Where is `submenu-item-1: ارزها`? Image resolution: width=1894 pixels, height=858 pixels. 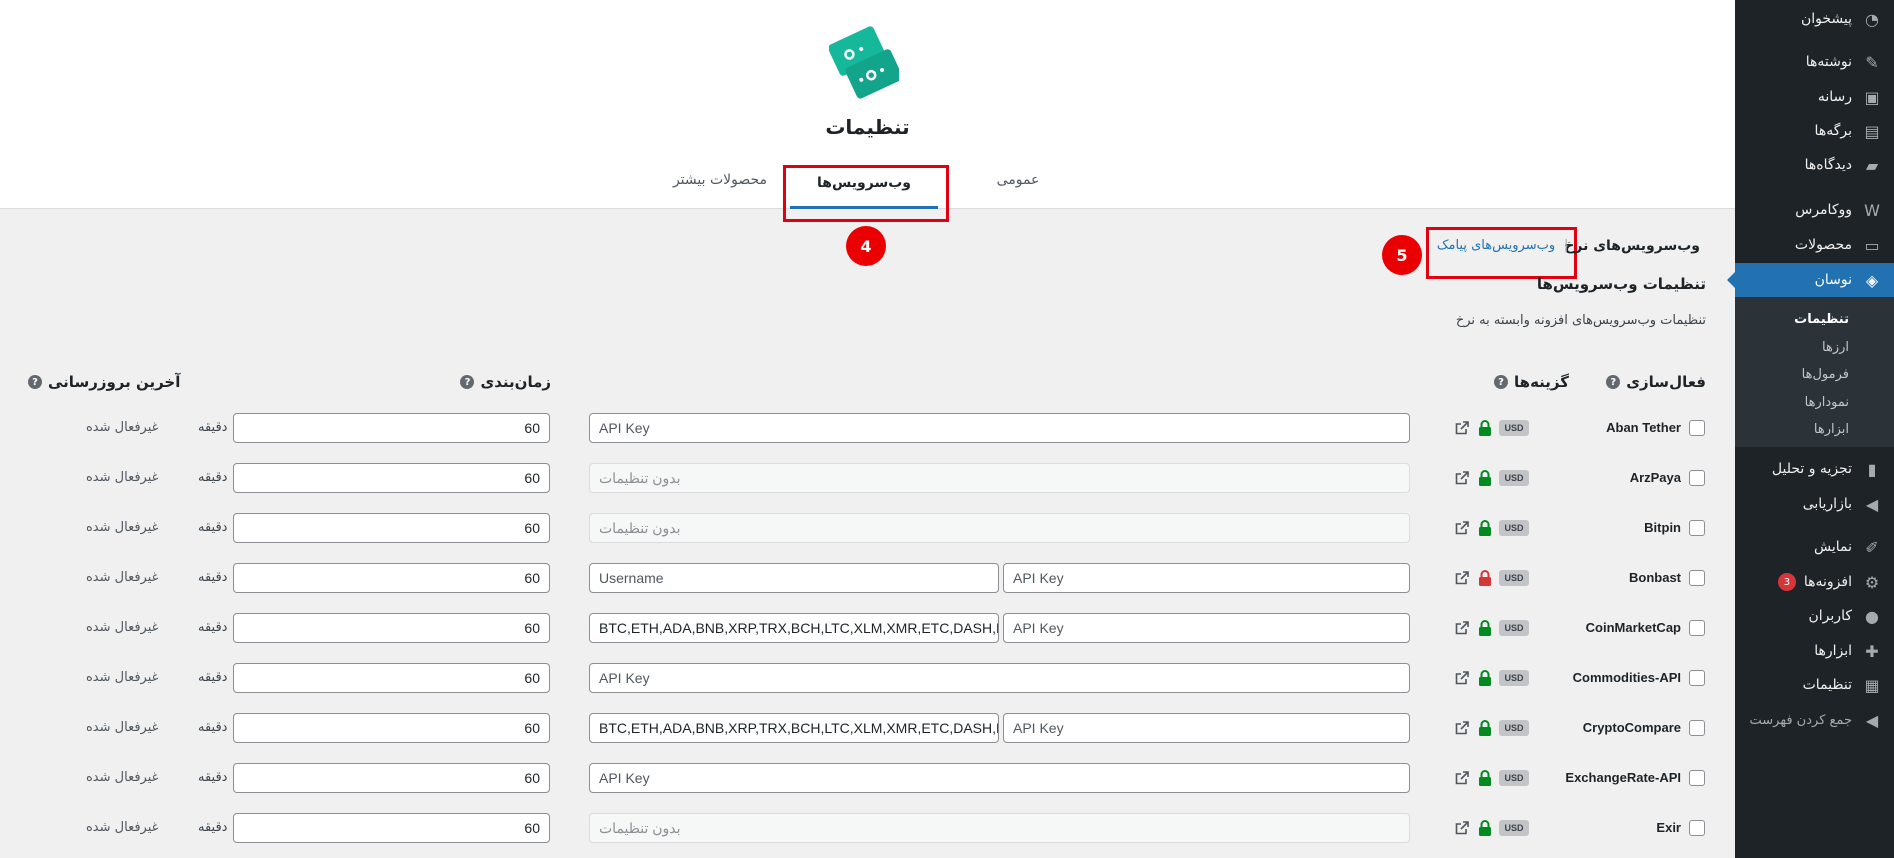
submenu-item-1: ارزها is located at coordinates (1814, 347).